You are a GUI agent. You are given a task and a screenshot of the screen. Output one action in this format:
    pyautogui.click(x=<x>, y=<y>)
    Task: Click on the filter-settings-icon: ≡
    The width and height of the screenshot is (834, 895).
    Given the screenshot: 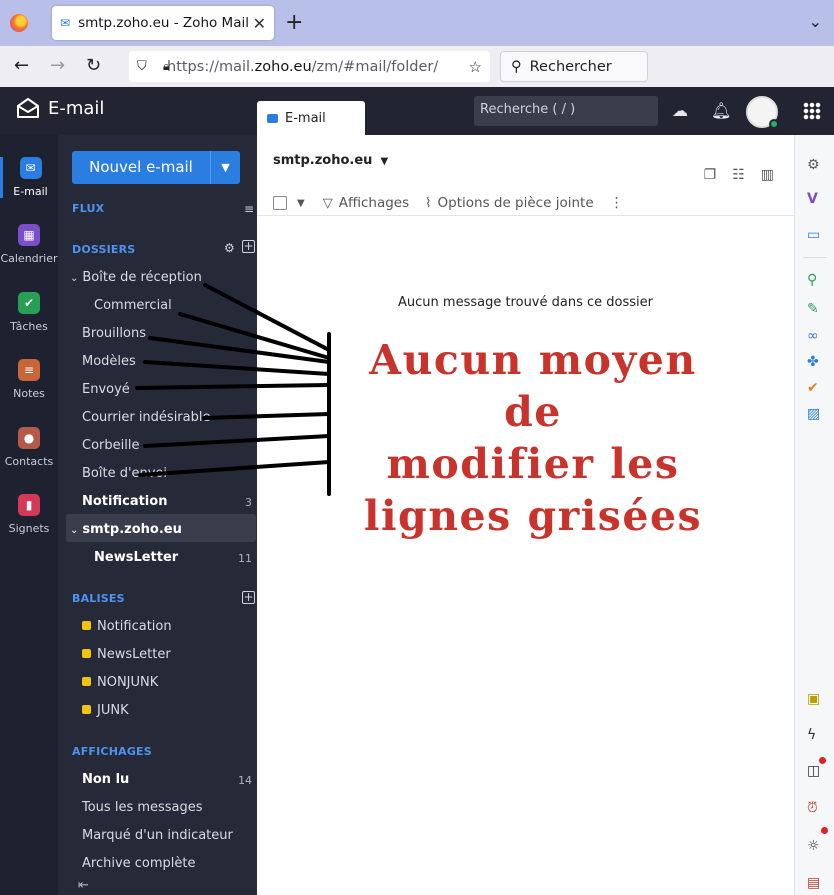 What is the action you would take?
    pyautogui.click(x=249, y=209)
    